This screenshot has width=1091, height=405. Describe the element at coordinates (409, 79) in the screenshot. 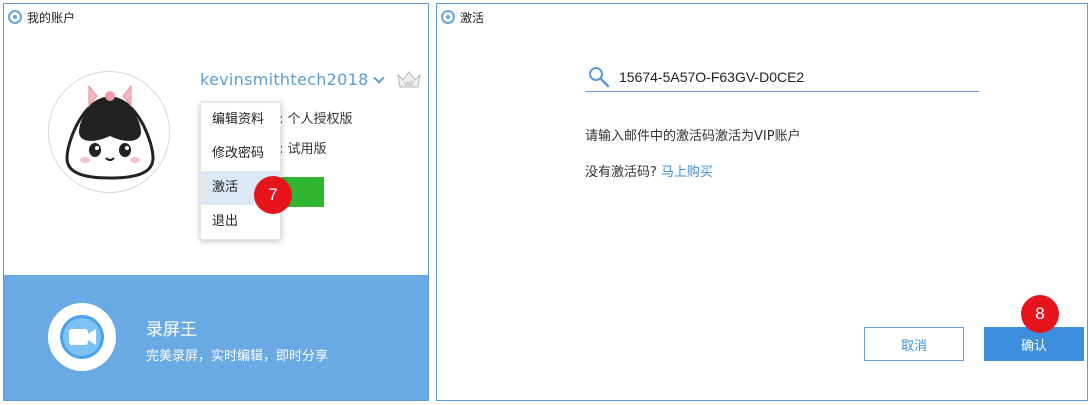

I see `vip-crown-icon: VIP` at that location.